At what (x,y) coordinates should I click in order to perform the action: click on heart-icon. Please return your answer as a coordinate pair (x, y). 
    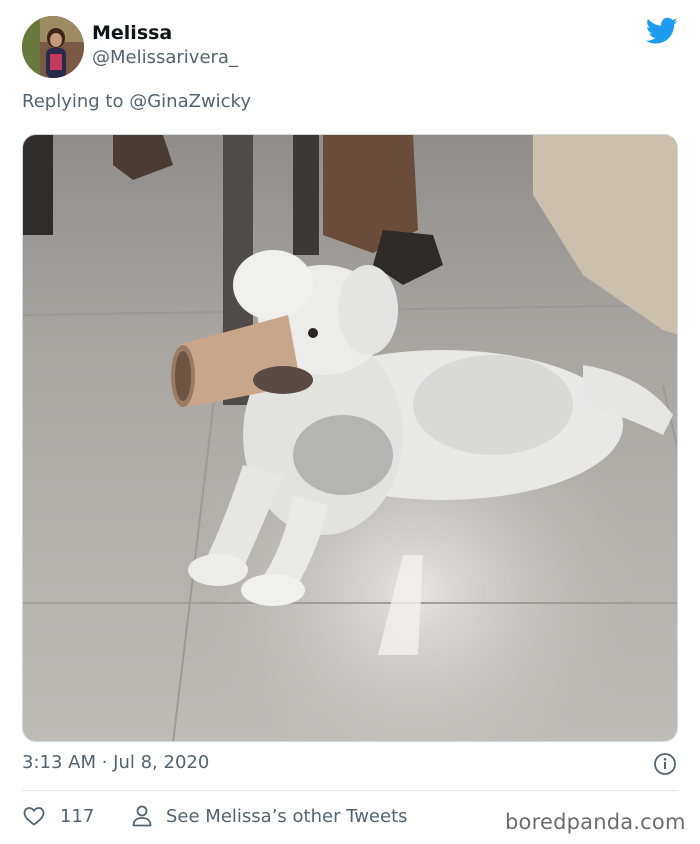
    Looking at the image, I should click on (34, 816).